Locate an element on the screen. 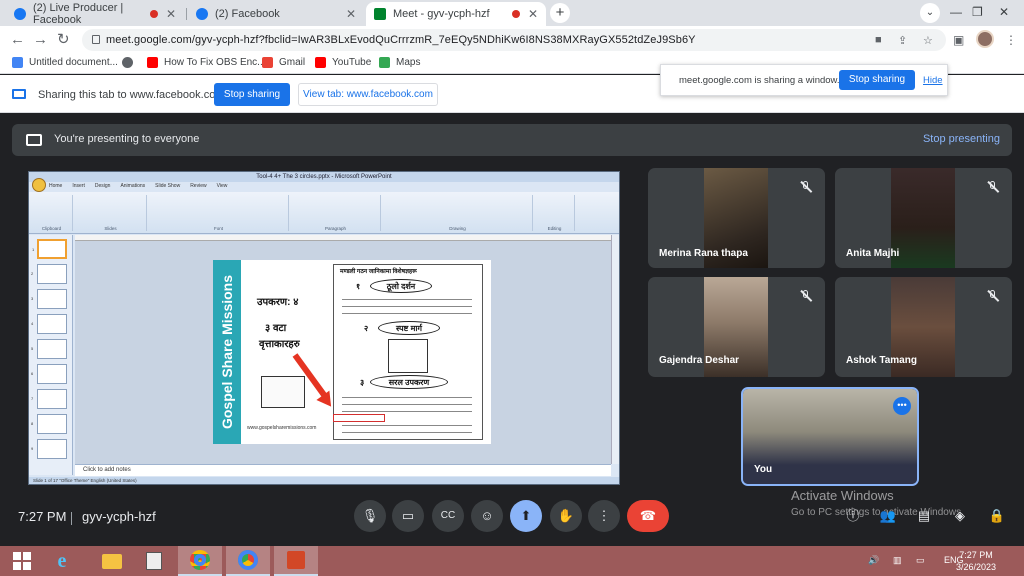 The height and width of the screenshot is (576, 1024). meeting-time: 7:27 PM is located at coordinates (42, 516).